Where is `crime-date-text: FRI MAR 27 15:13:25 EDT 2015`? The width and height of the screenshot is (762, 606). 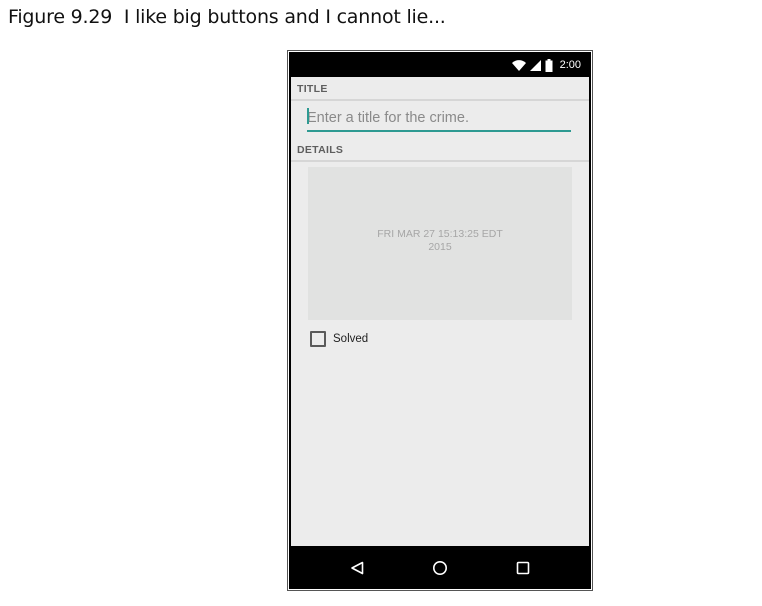
crime-date-text: FRI MAR 27 15:13:25 EDT 2015 is located at coordinates (440, 241).